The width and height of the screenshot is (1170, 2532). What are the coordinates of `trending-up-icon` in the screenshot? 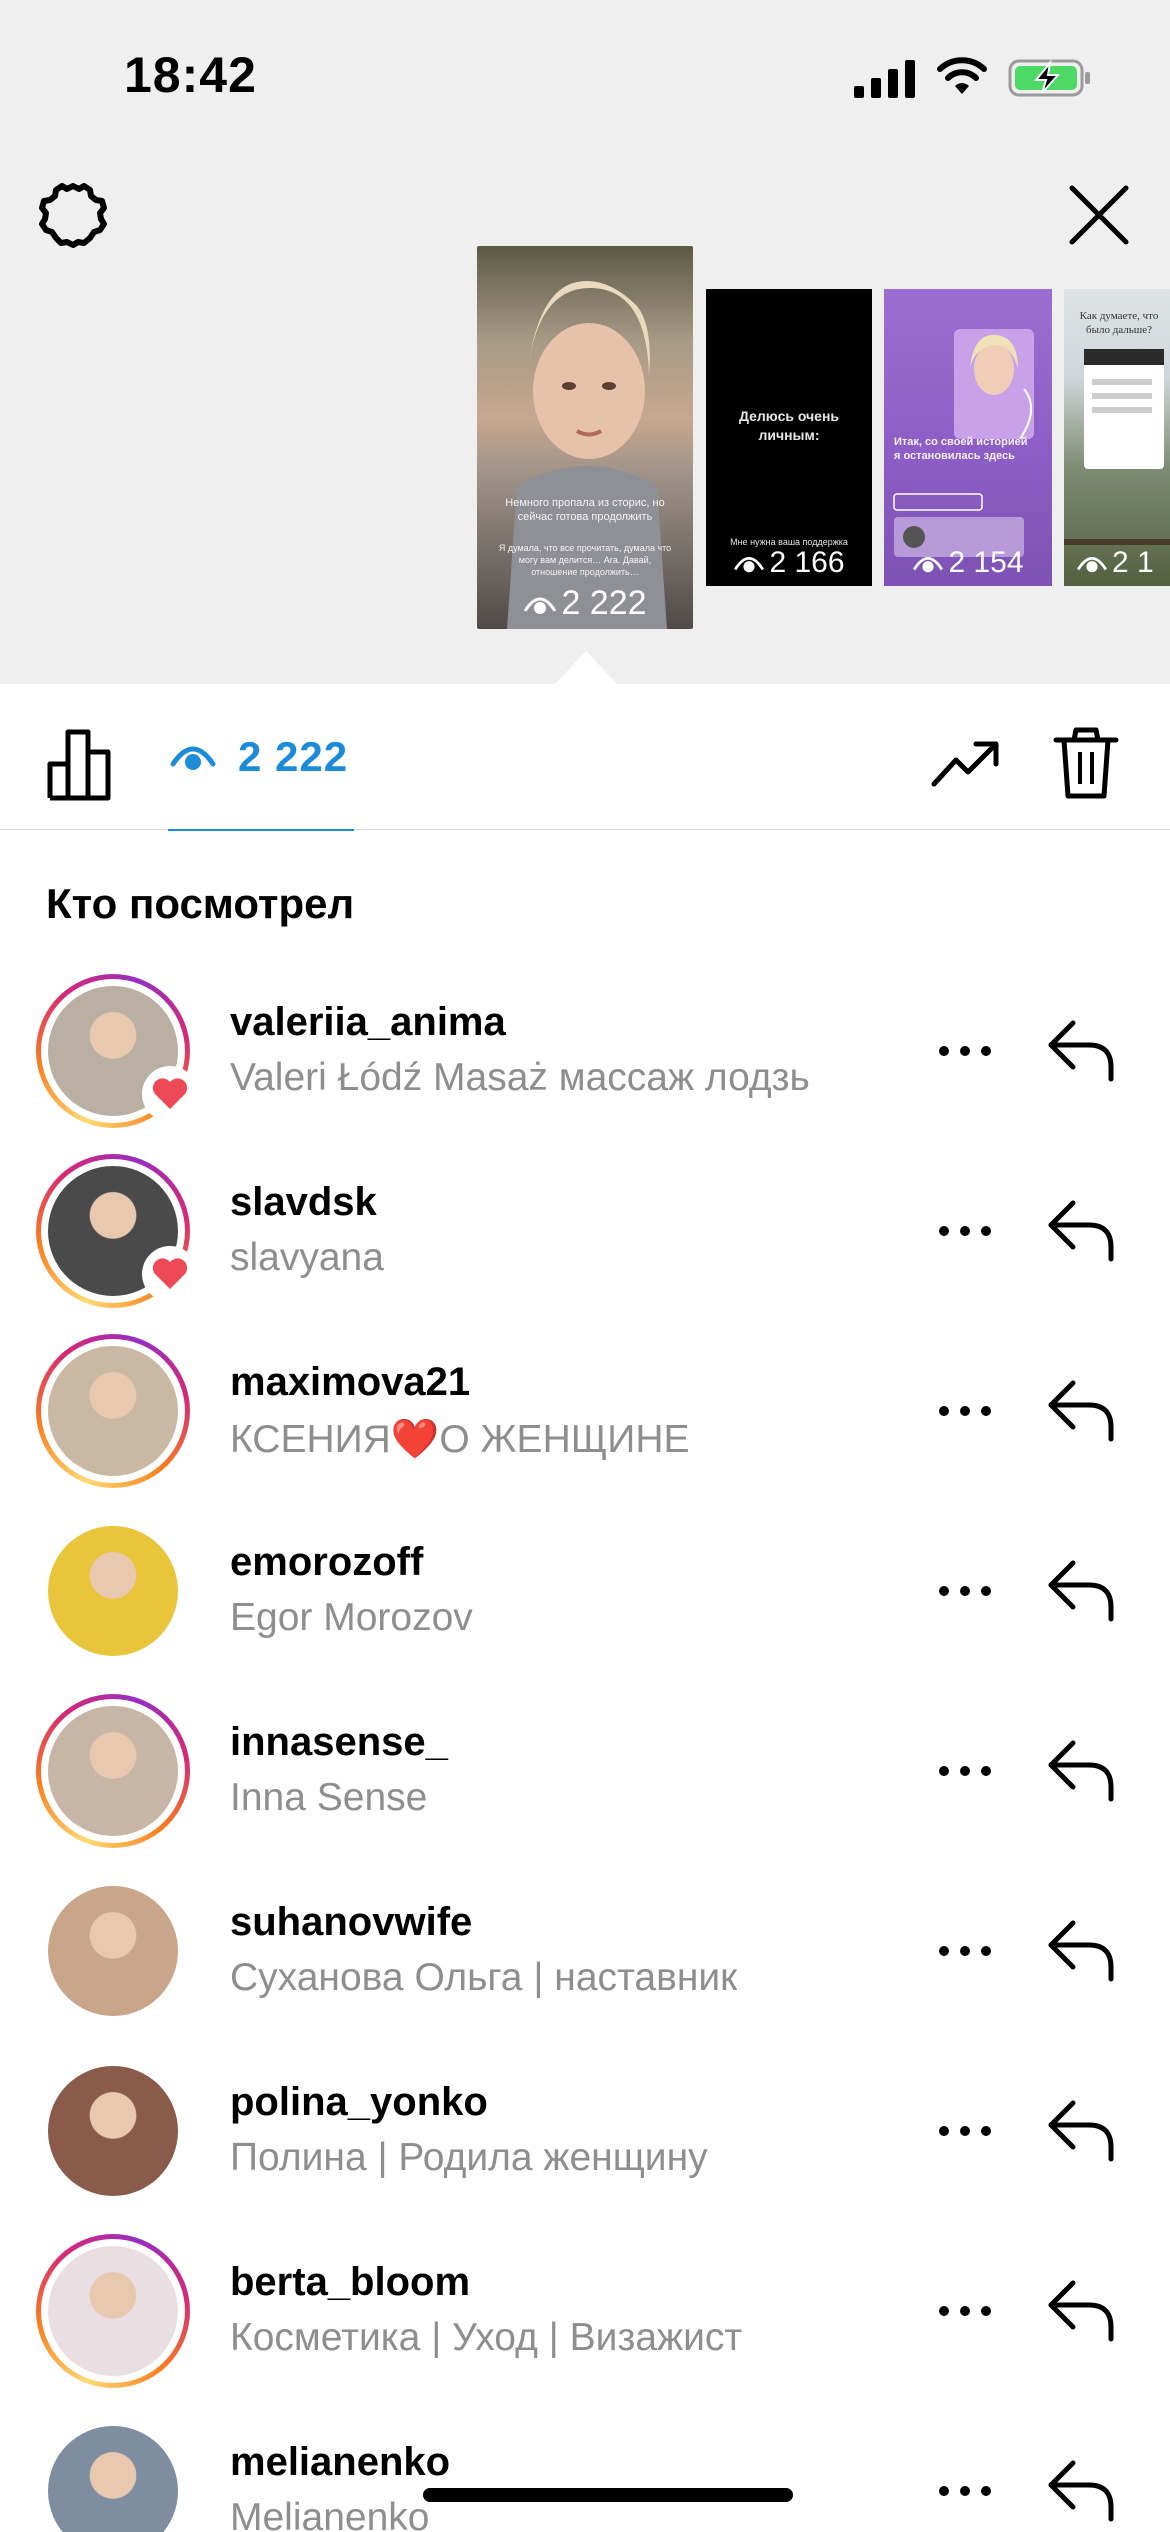 It's located at (965, 764).